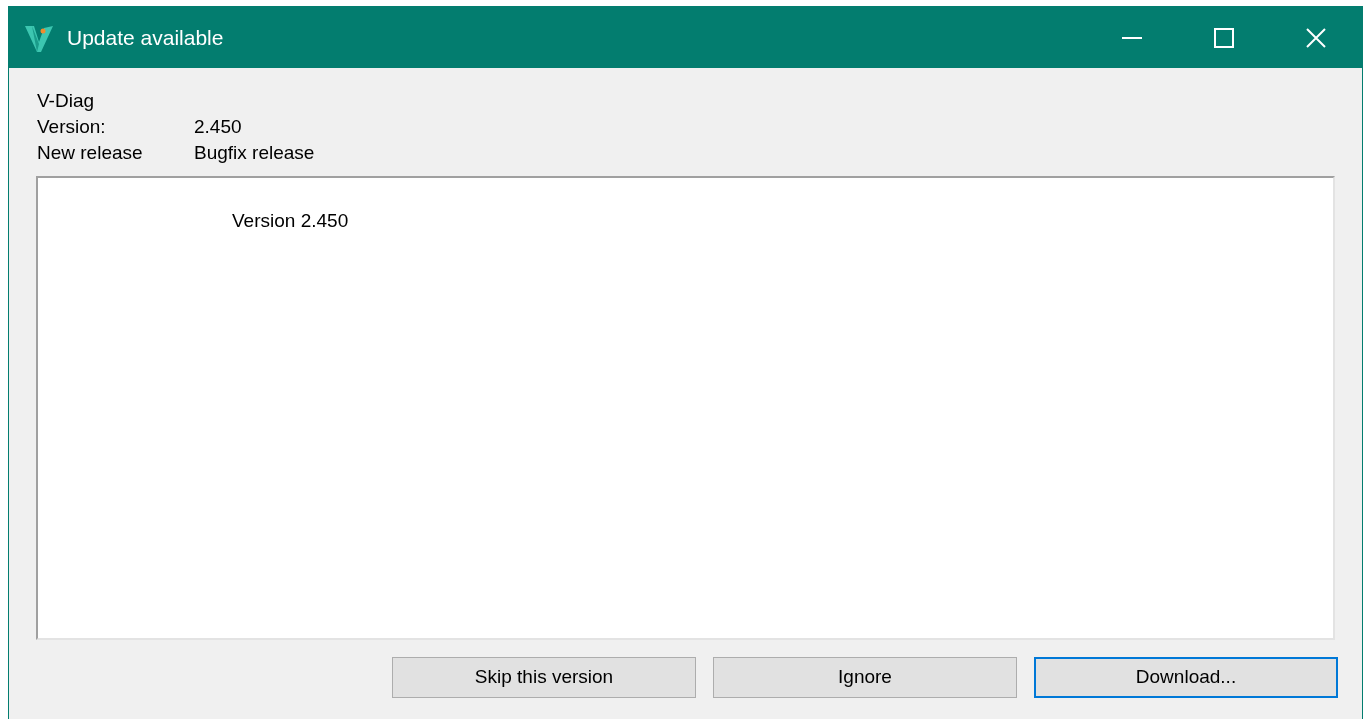 This screenshot has height=719, width=1371. Describe the element at coordinates (1316, 37) in the screenshot. I see `close-icon` at that location.